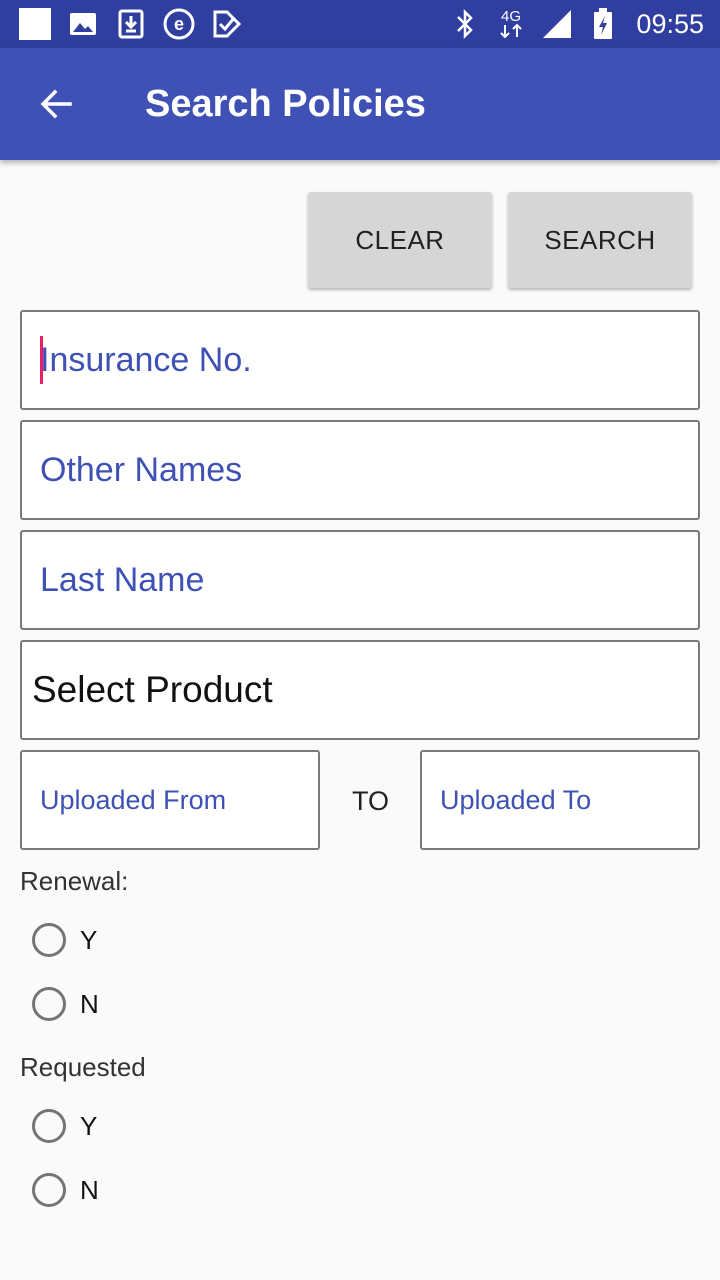 Image resolution: width=720 pixels, height=1280 pixels. I want to click on renewal-option-y: Y, so click(64, 940).